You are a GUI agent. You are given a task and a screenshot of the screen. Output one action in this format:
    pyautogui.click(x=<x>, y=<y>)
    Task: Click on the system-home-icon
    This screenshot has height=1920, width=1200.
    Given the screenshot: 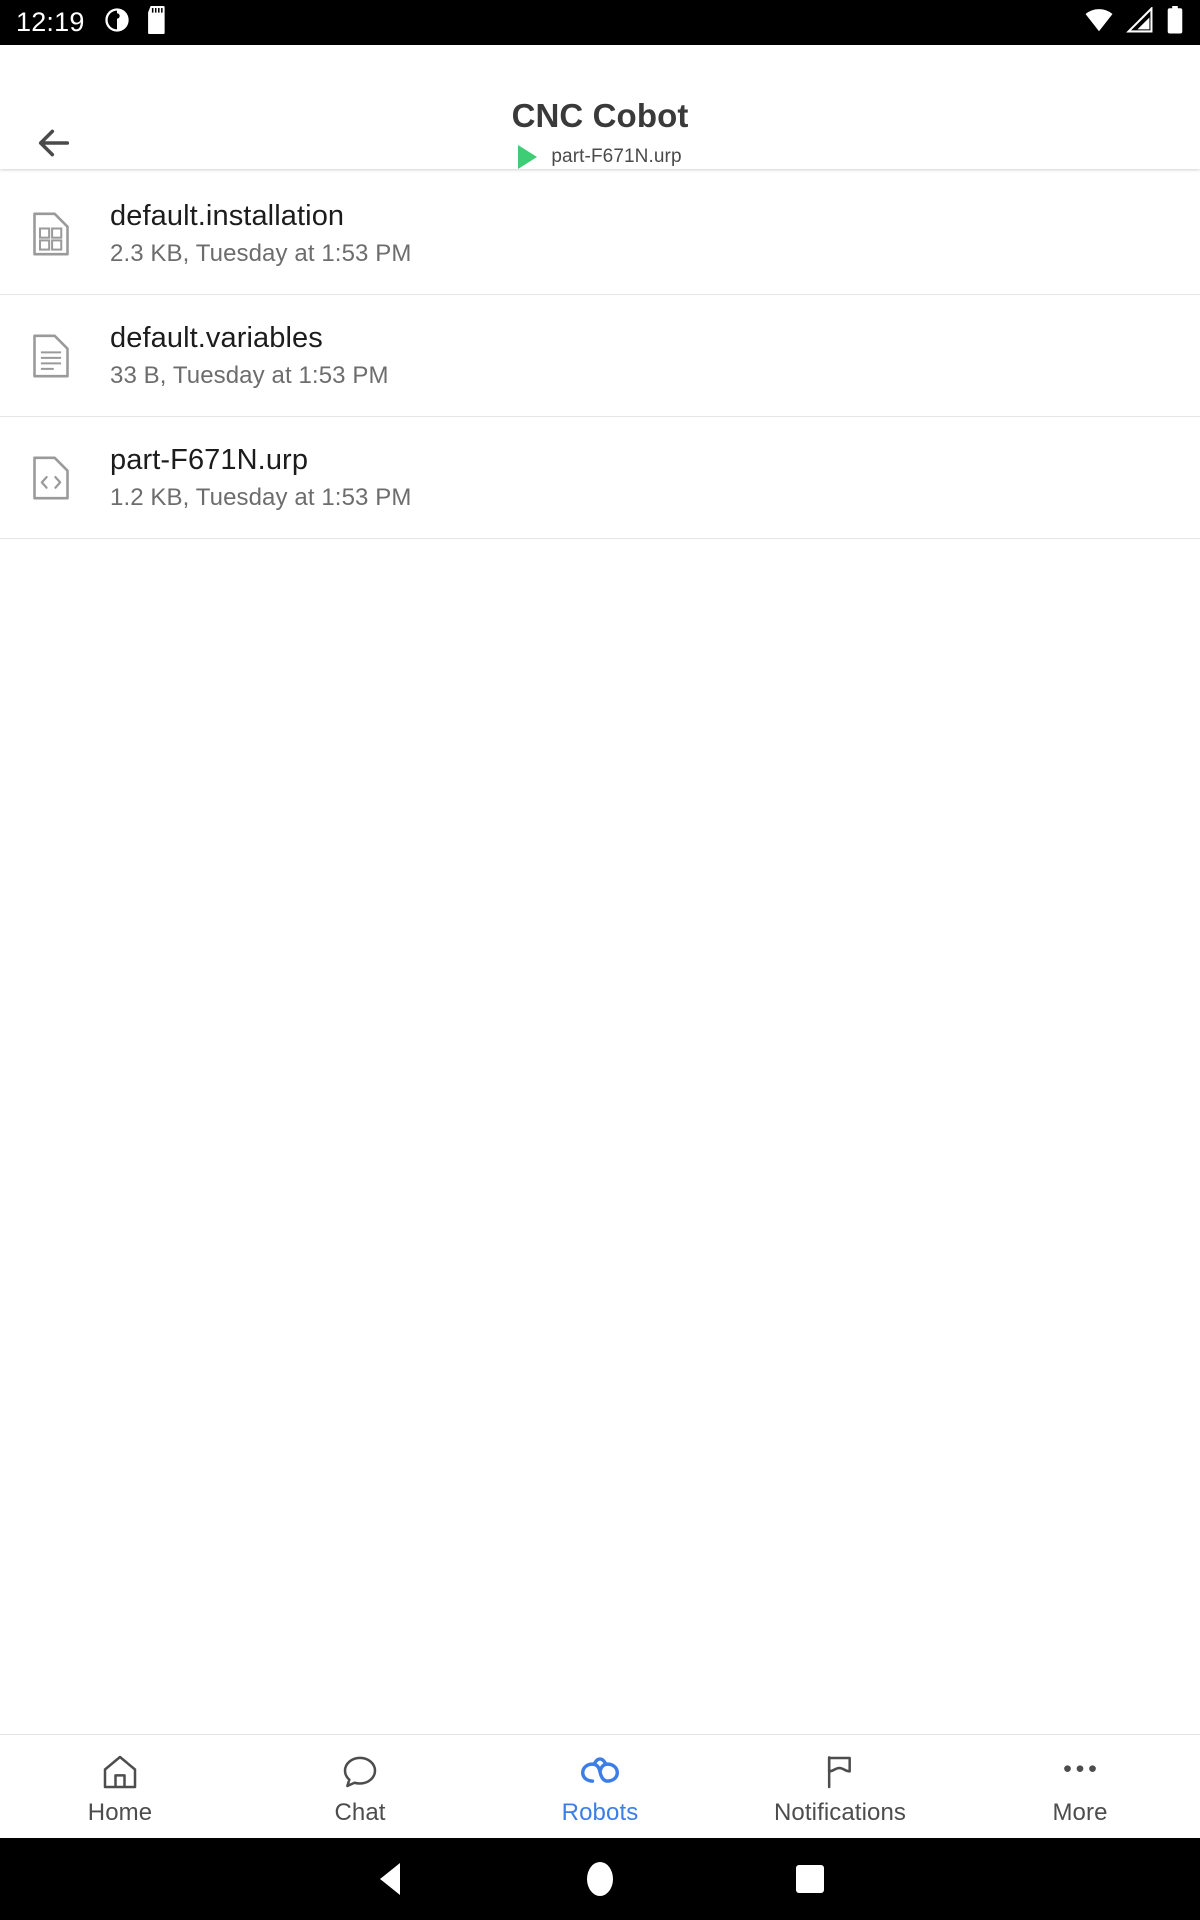 What is the action you would take?
    pyautogui.click(x=600, y=1879)
    